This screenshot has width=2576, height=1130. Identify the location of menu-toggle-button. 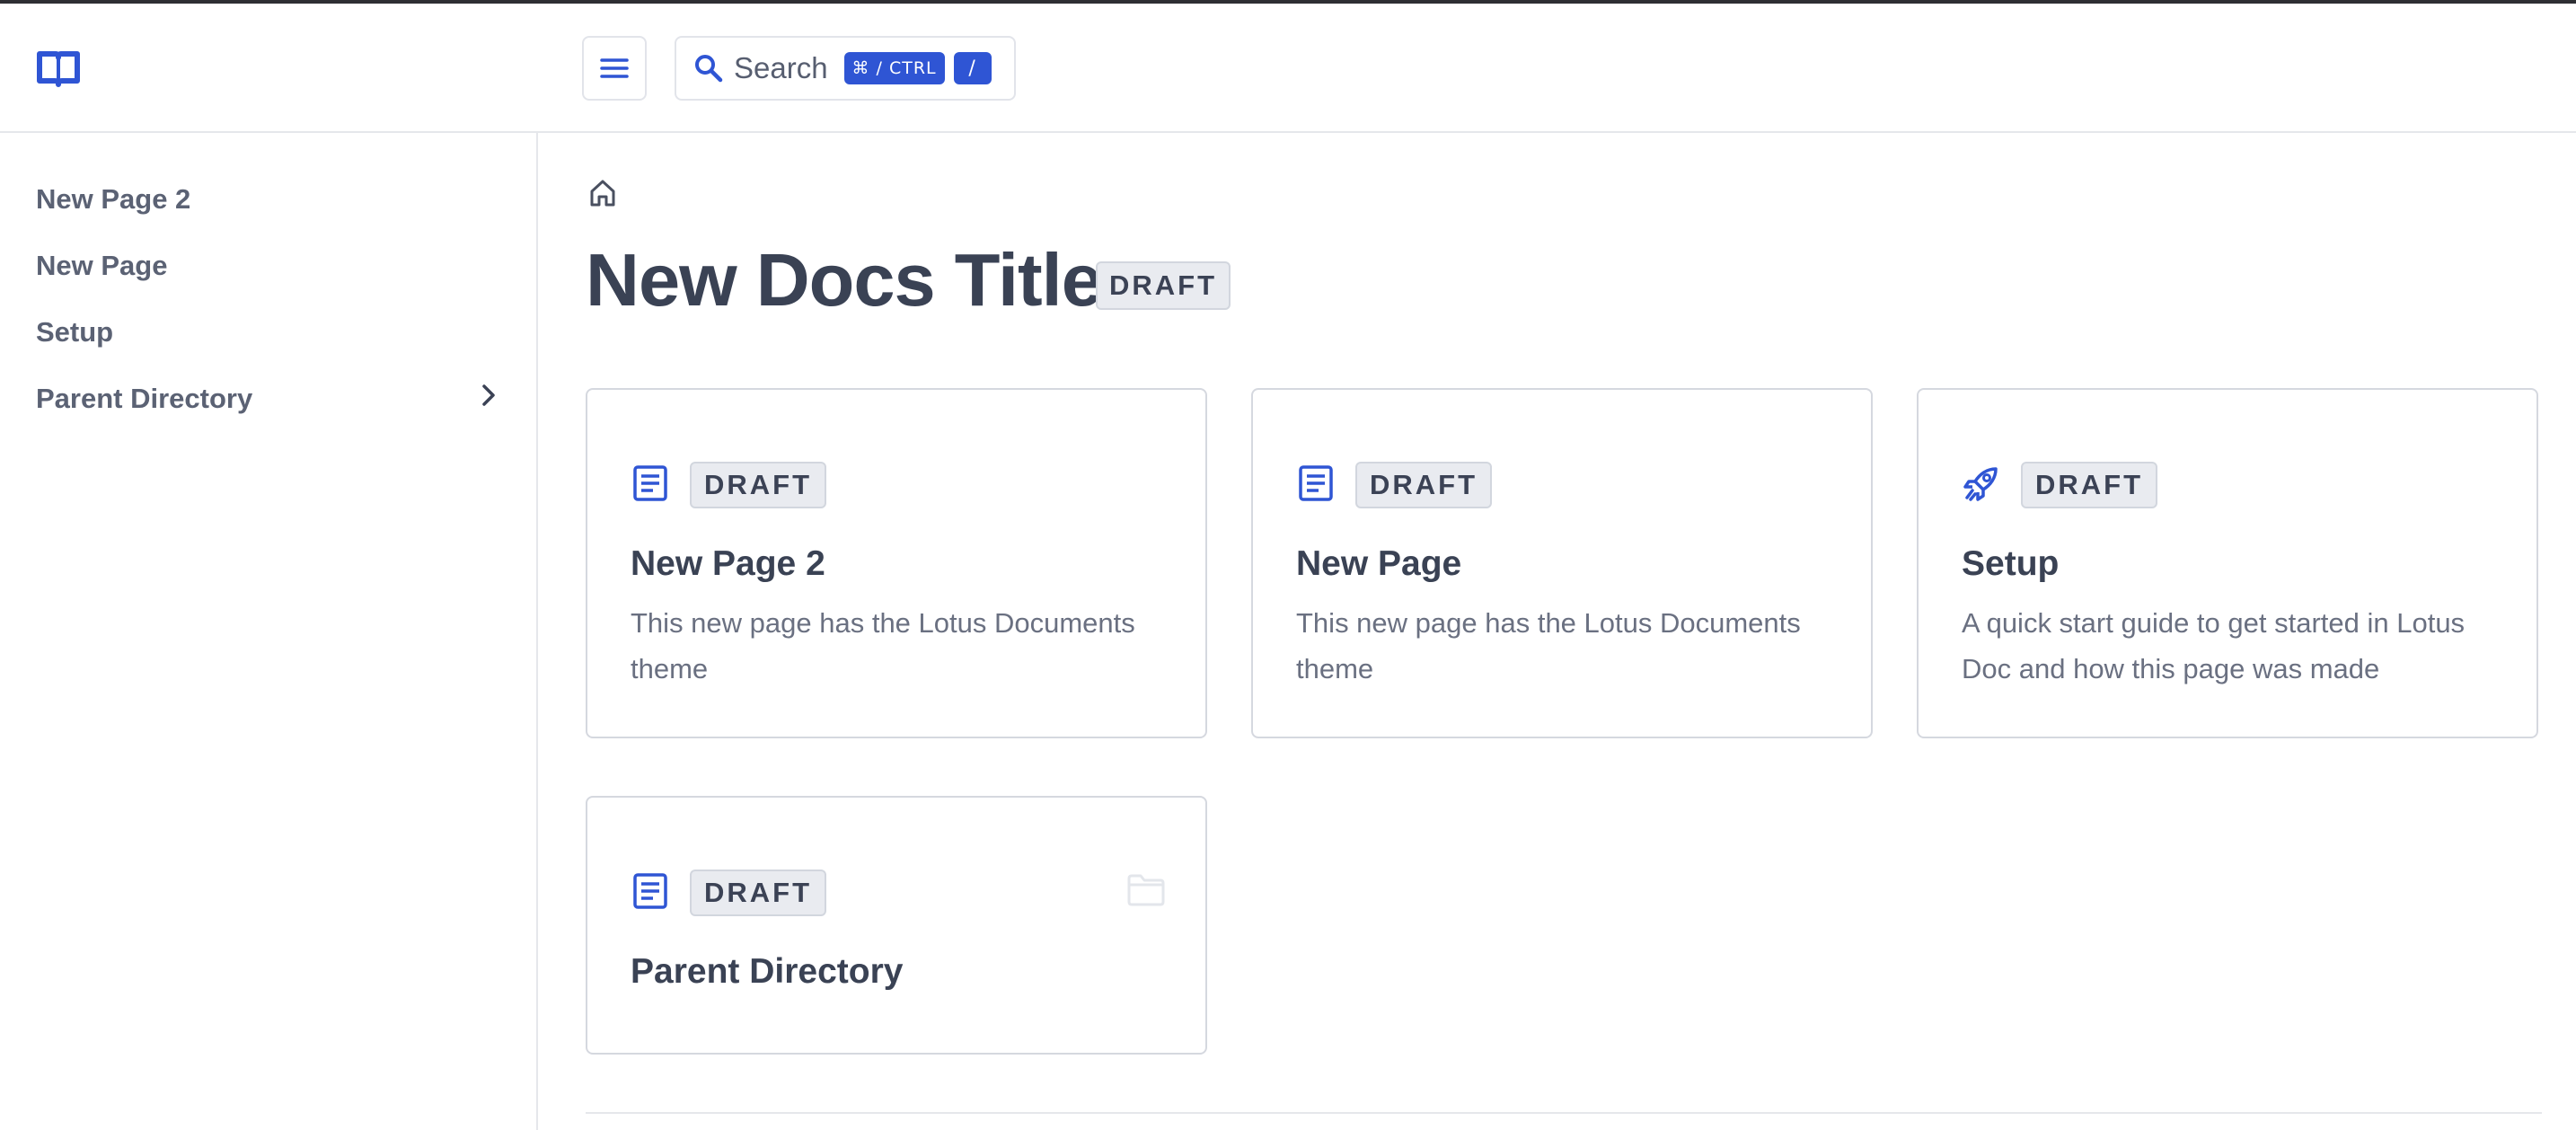
(614, 68).